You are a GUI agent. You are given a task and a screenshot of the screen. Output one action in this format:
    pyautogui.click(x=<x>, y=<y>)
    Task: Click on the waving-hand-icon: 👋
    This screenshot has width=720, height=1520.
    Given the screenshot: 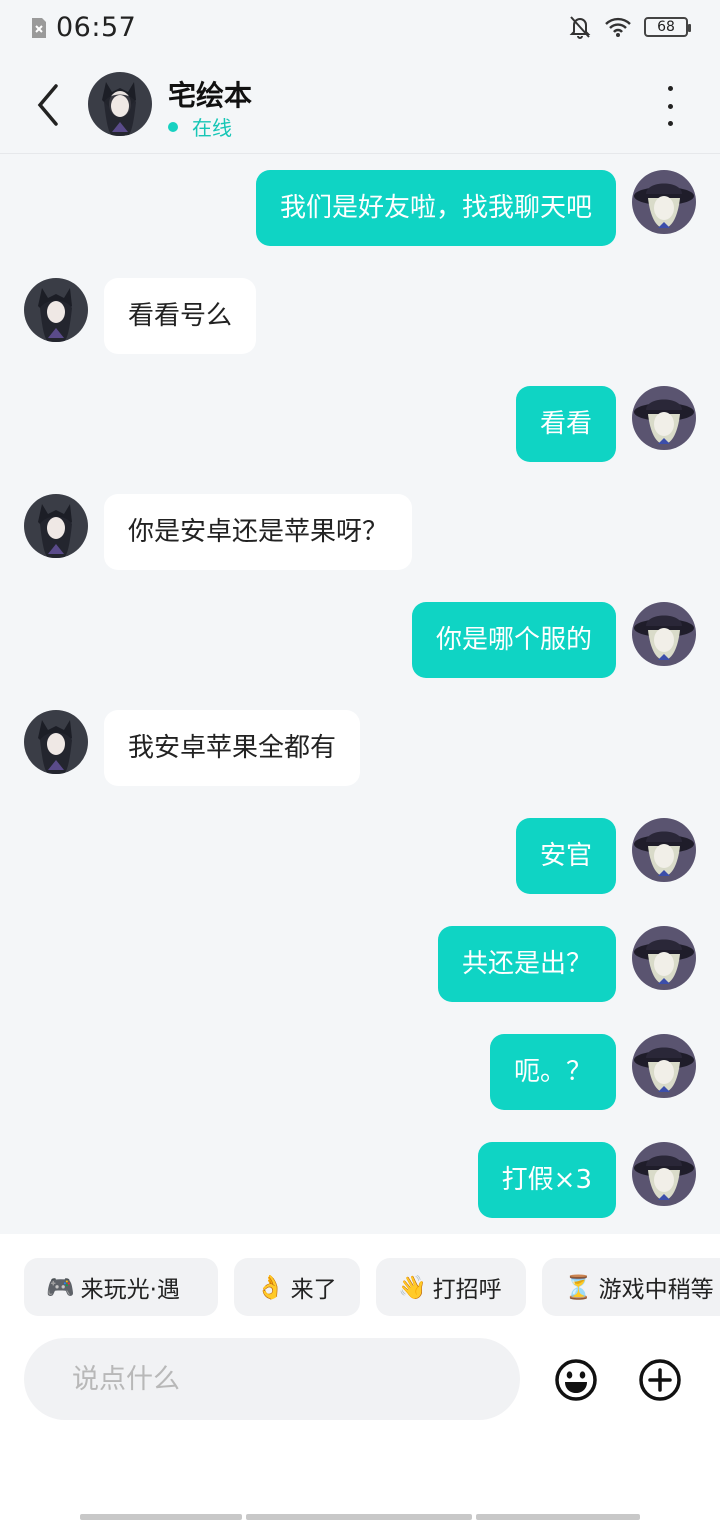 What is the action you would take?
    pyautogui.click(x=412, y=1287)
    